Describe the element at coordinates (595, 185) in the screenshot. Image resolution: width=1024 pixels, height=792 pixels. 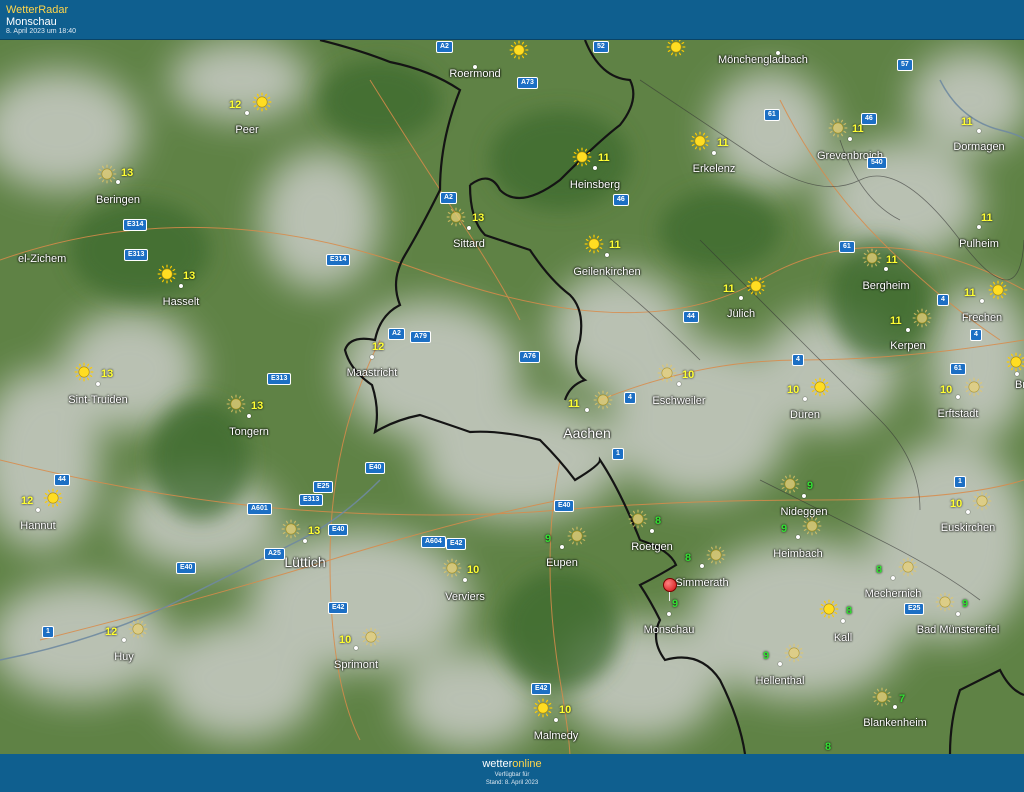
I see `city-name: Heinsberg` at that location.